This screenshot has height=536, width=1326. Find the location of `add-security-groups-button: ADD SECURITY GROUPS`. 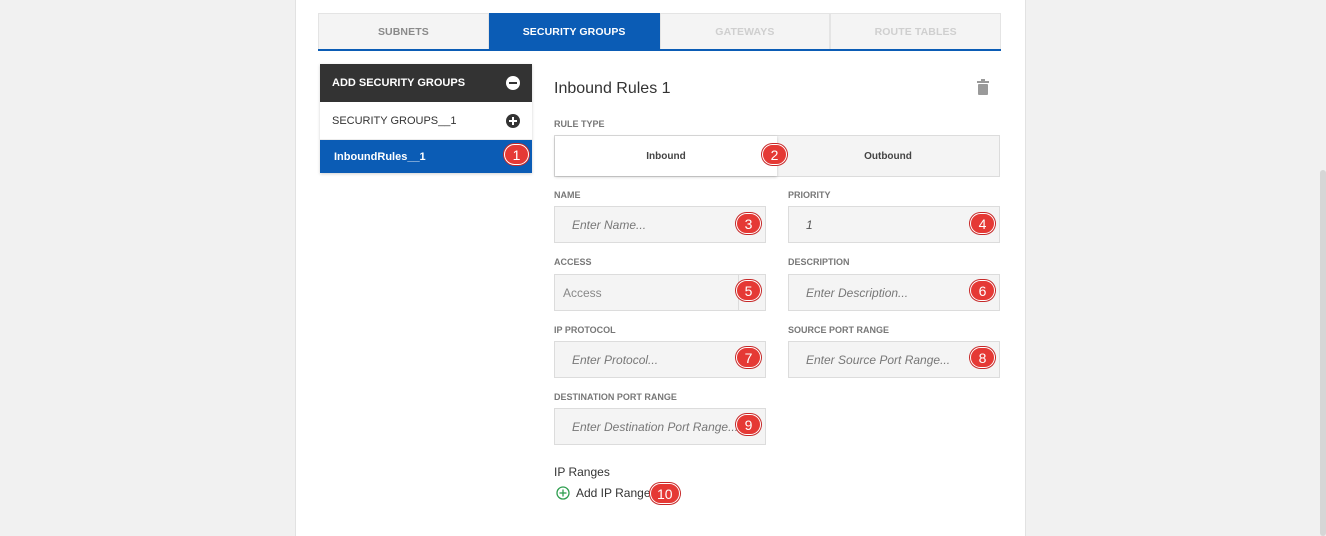

add-security-groups-button: ADD SECURITY GROUPS is located at coordinates (426, 83).